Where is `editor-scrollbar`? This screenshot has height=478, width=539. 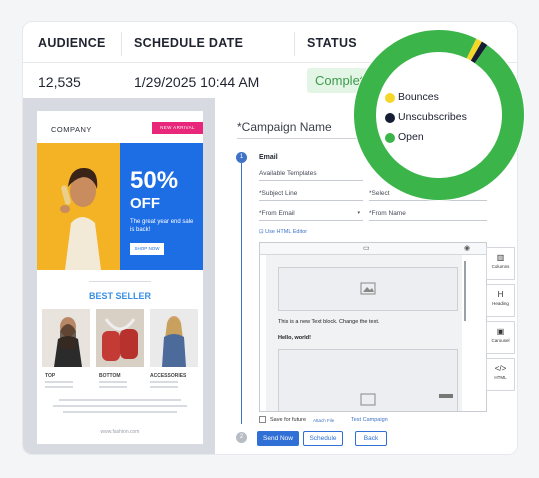
editor-scrollbar is located at coordinates (465, 291).